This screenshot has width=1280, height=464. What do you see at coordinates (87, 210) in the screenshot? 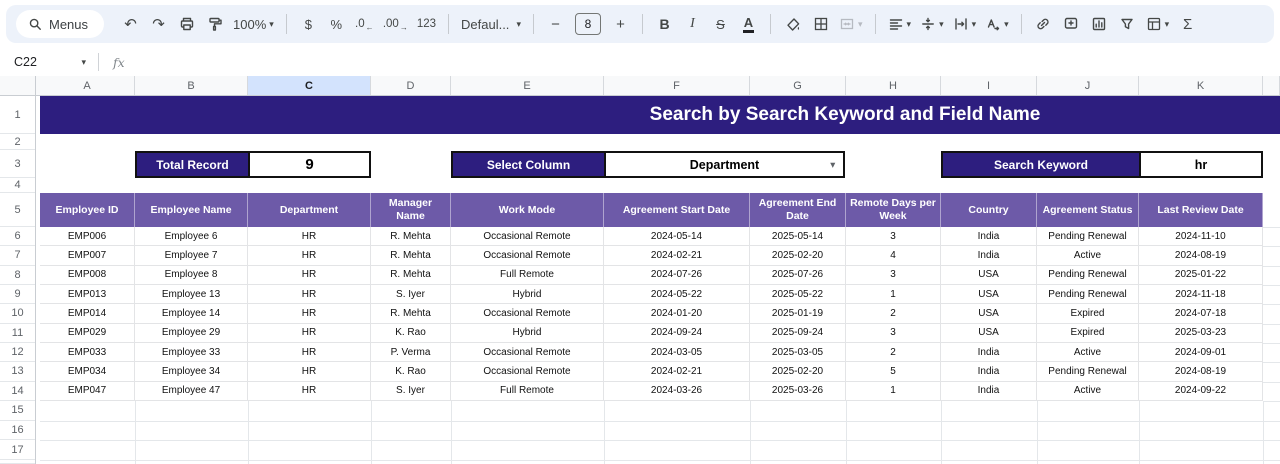
I see `table-header-cell: Employee ID` at bounding box center [87, 210].